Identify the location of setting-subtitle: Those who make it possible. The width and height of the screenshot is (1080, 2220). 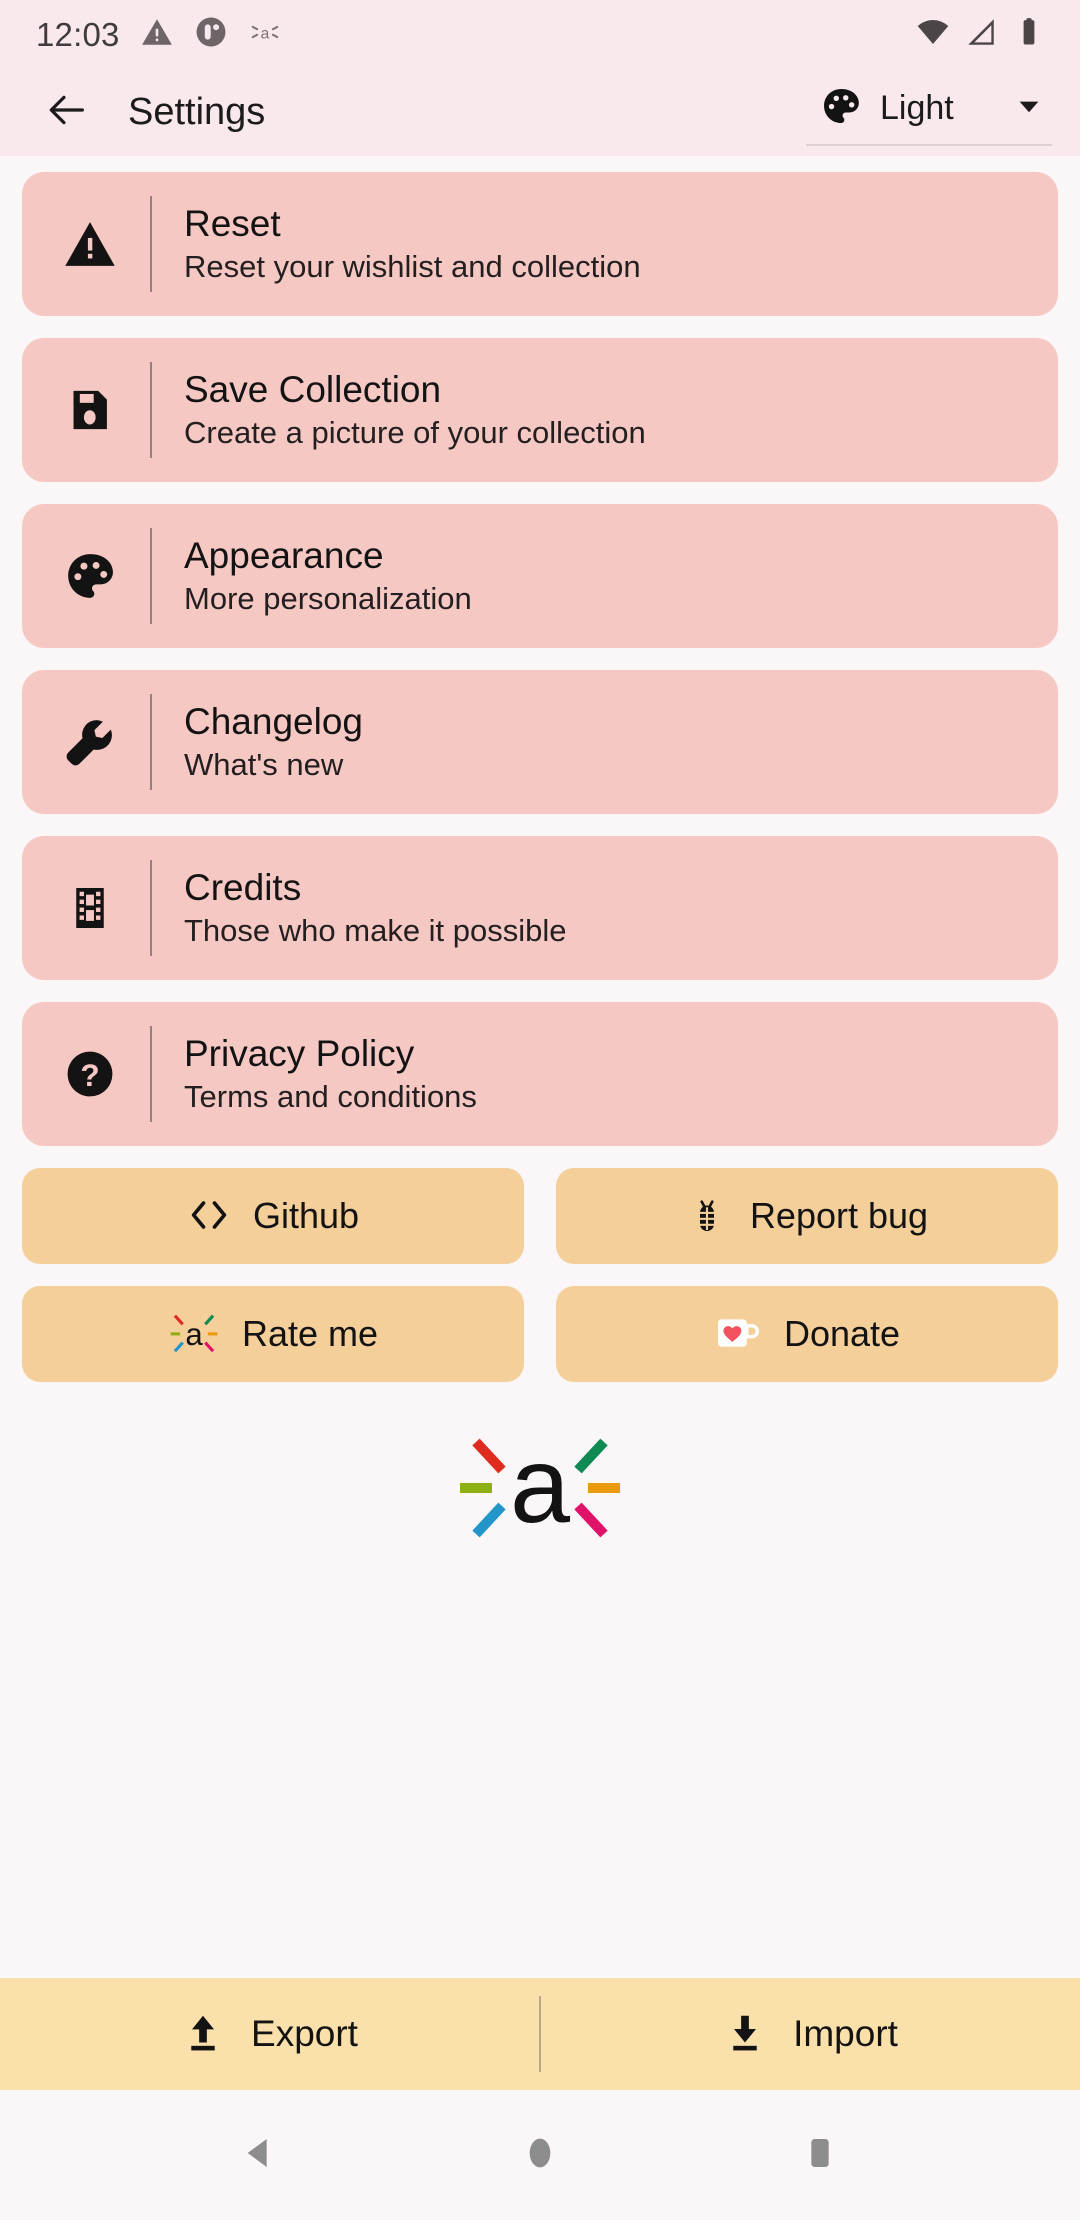
(375, 931).